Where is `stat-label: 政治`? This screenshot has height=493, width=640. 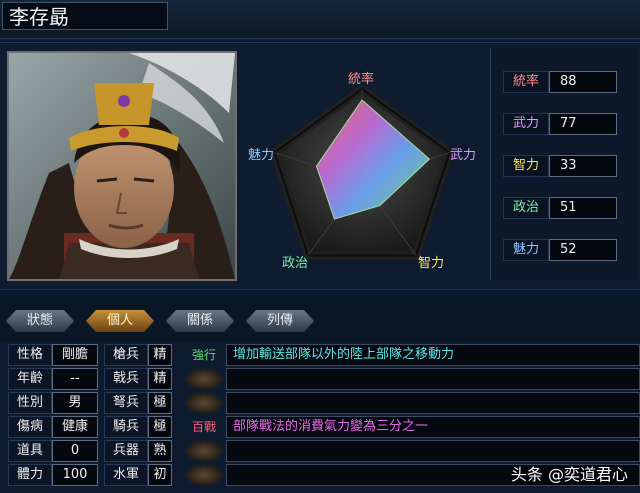 stat-label: 政治 is located at coordinates (526, 208).